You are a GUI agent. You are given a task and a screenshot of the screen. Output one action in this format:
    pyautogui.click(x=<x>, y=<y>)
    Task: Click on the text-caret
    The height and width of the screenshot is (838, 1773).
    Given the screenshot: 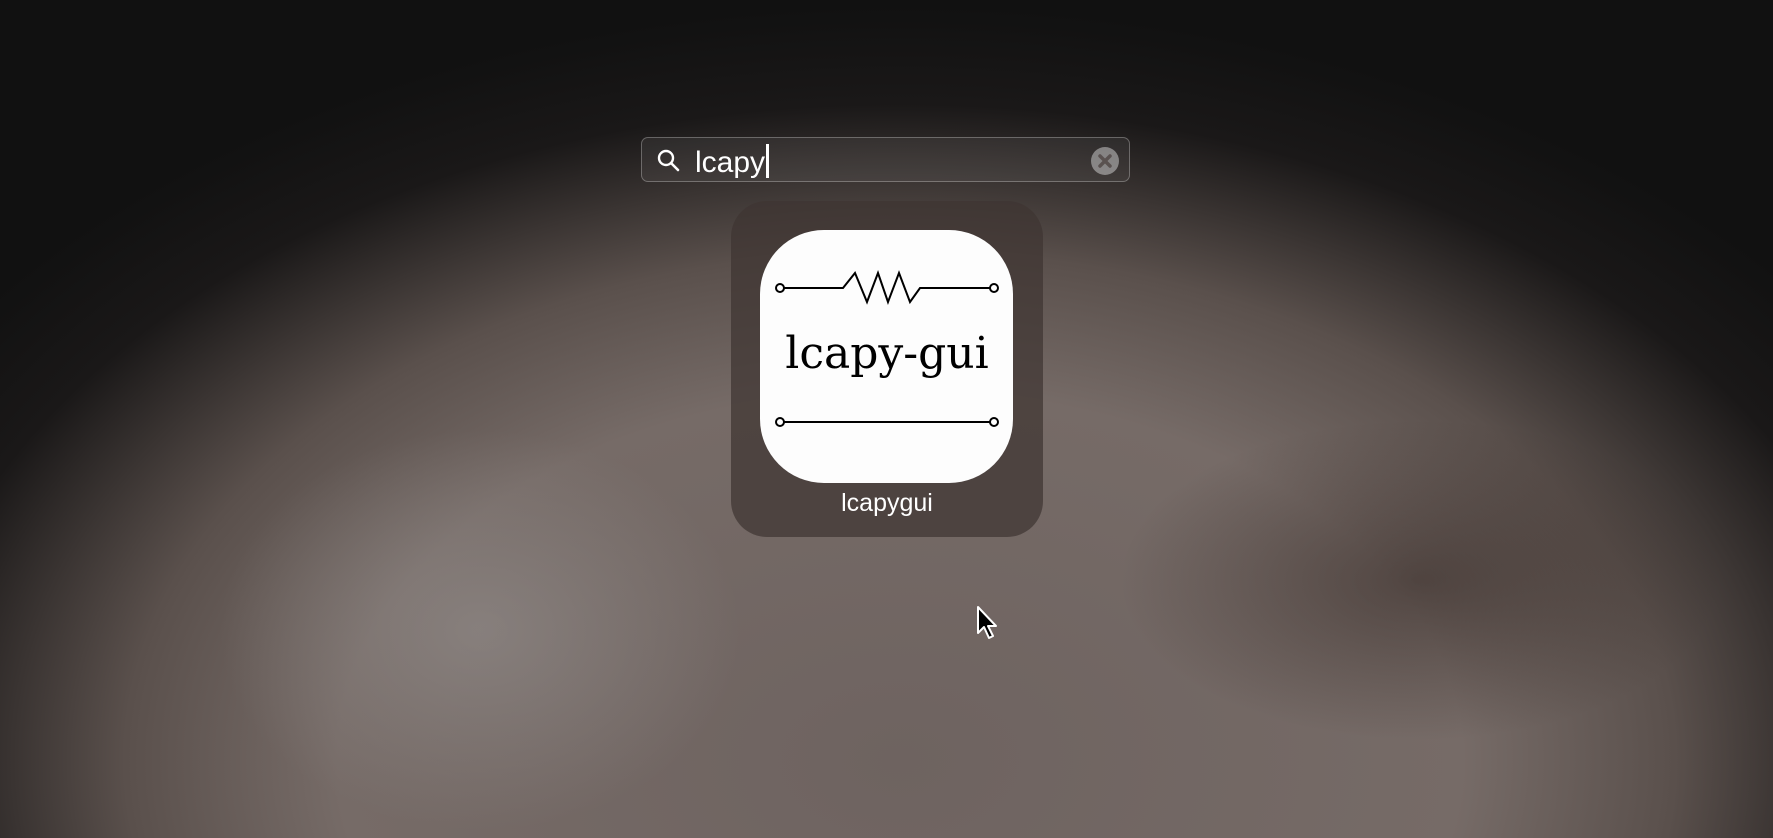 What is the action you would take?
    pyautogui.click(x=768, y=161)
    